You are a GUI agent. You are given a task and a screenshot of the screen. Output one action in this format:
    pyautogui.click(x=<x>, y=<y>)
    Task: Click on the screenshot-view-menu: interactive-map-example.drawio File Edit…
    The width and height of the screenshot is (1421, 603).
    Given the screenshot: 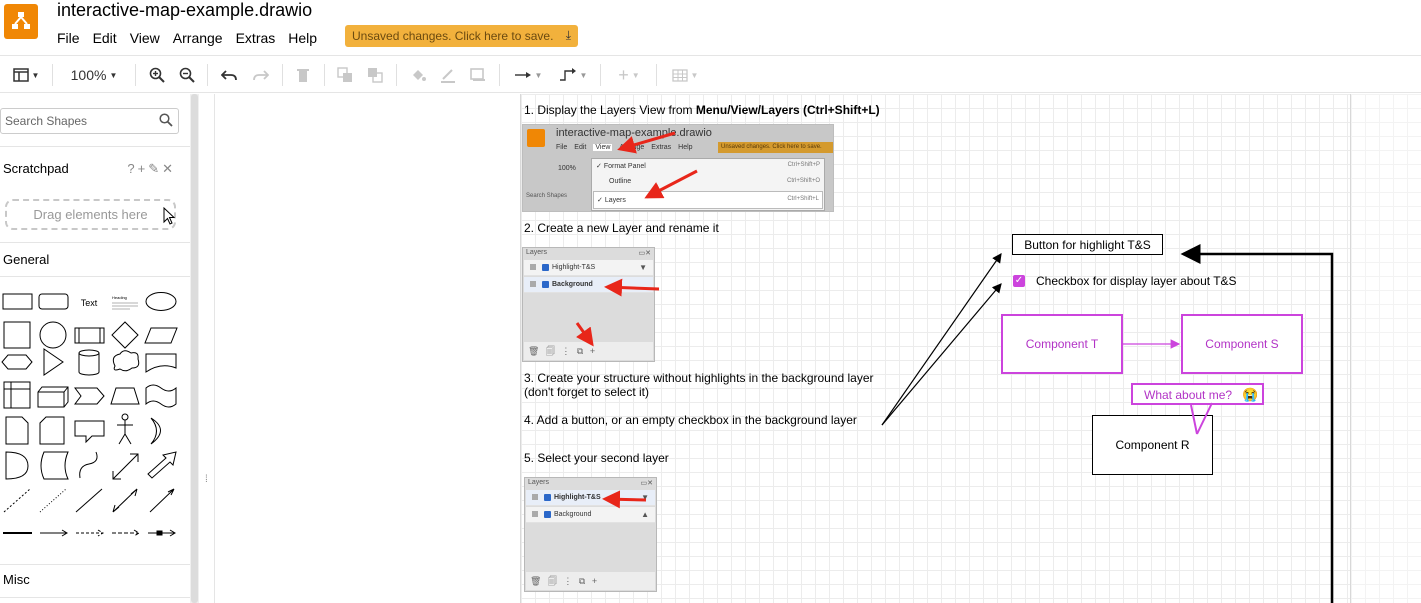 What is the action you would take?
    pyautogui.click(x=678, y=168)
    